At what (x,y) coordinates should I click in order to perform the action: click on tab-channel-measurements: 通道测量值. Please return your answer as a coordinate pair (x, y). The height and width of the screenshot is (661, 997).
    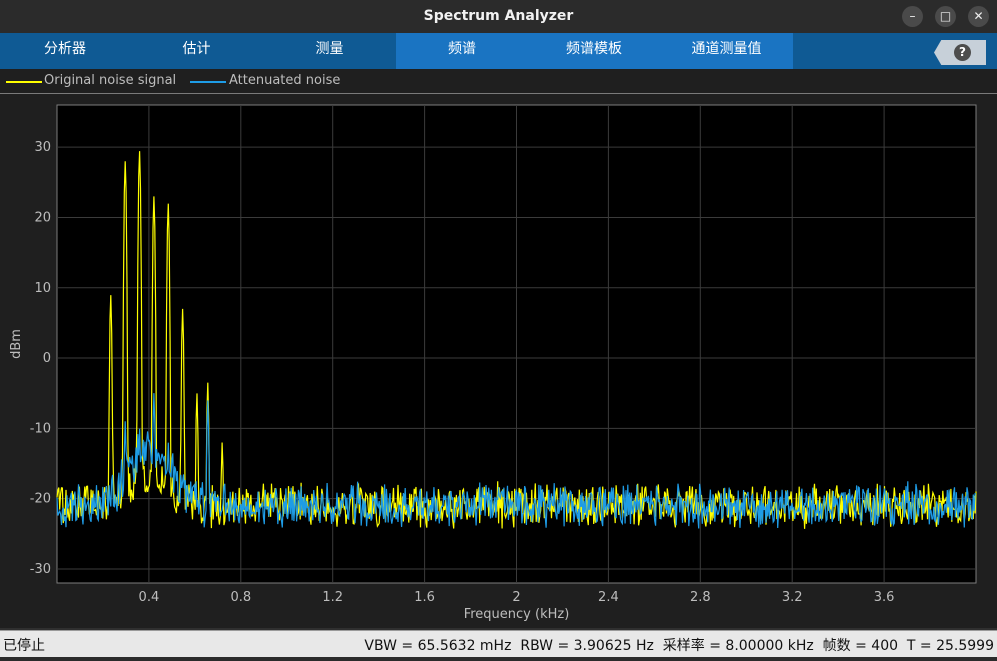
    Looking at the image, I should click on (726, 51).